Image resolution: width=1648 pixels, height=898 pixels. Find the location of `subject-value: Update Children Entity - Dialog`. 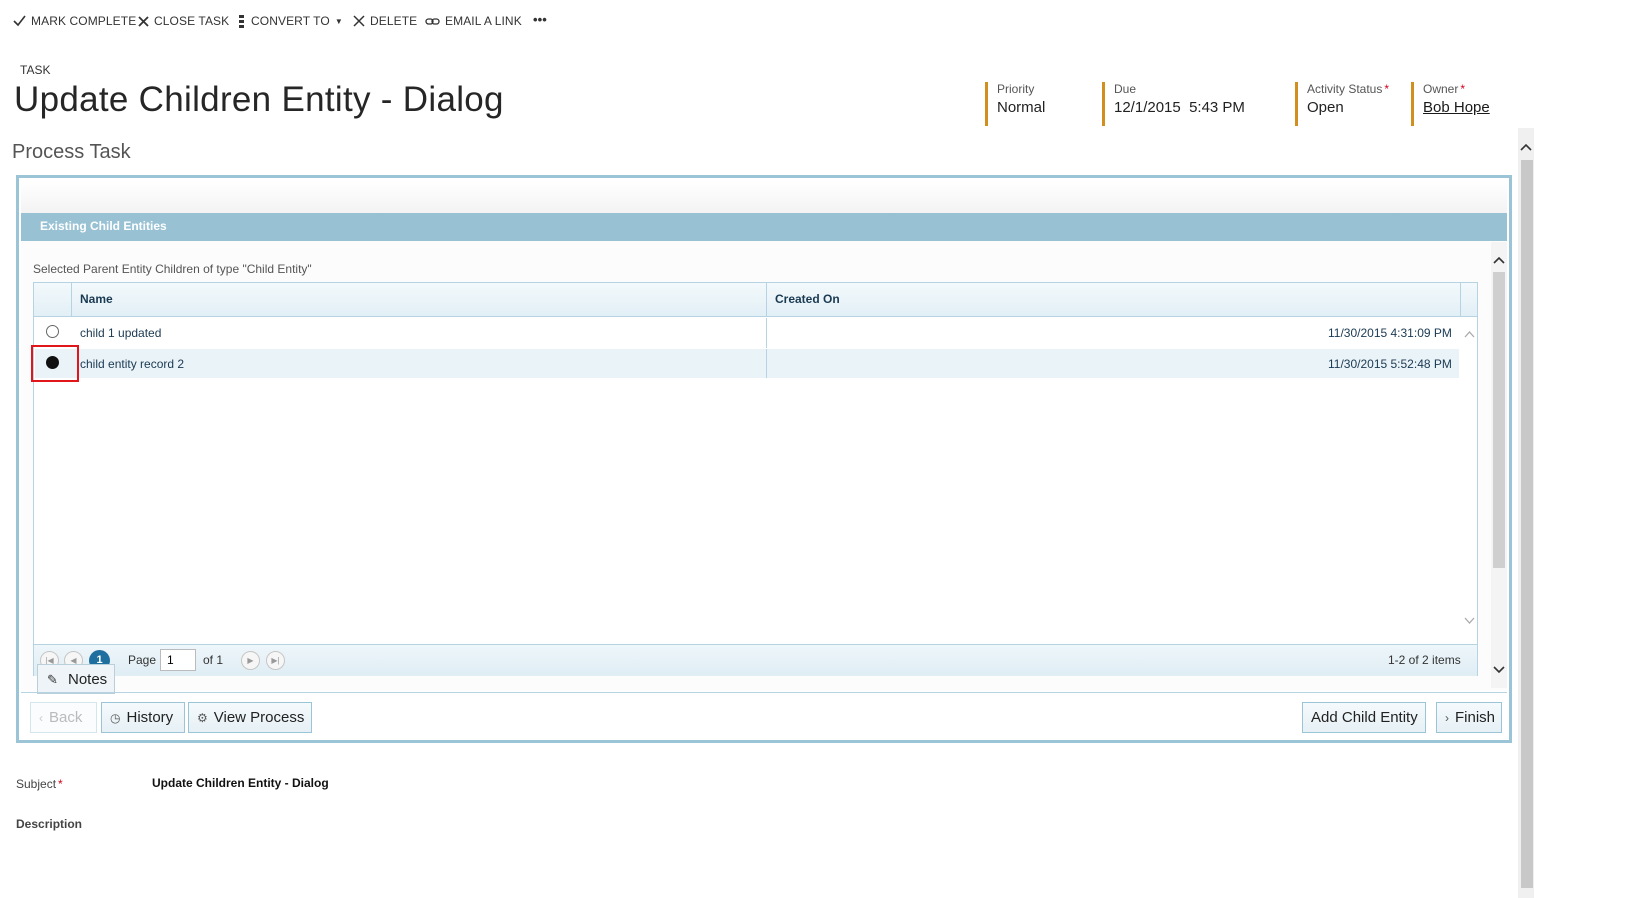

subject-value: Update Children Entity - Dialog is located at coordinates (240, 783).